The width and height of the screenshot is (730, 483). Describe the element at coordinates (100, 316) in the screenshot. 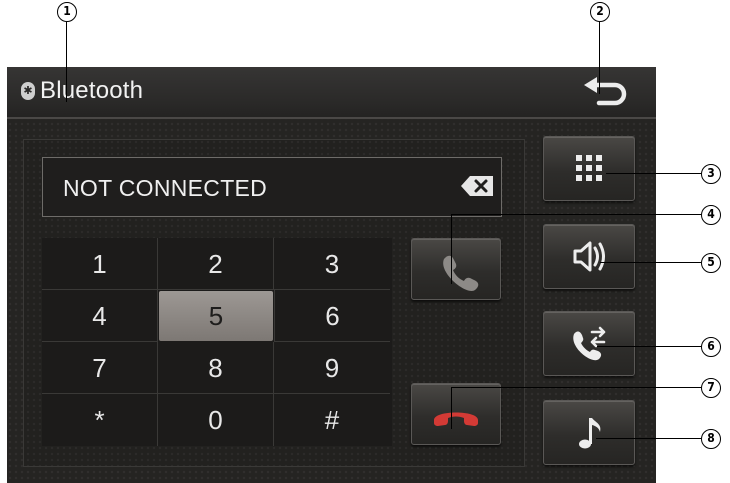

I see `key-4: 4` at that location.